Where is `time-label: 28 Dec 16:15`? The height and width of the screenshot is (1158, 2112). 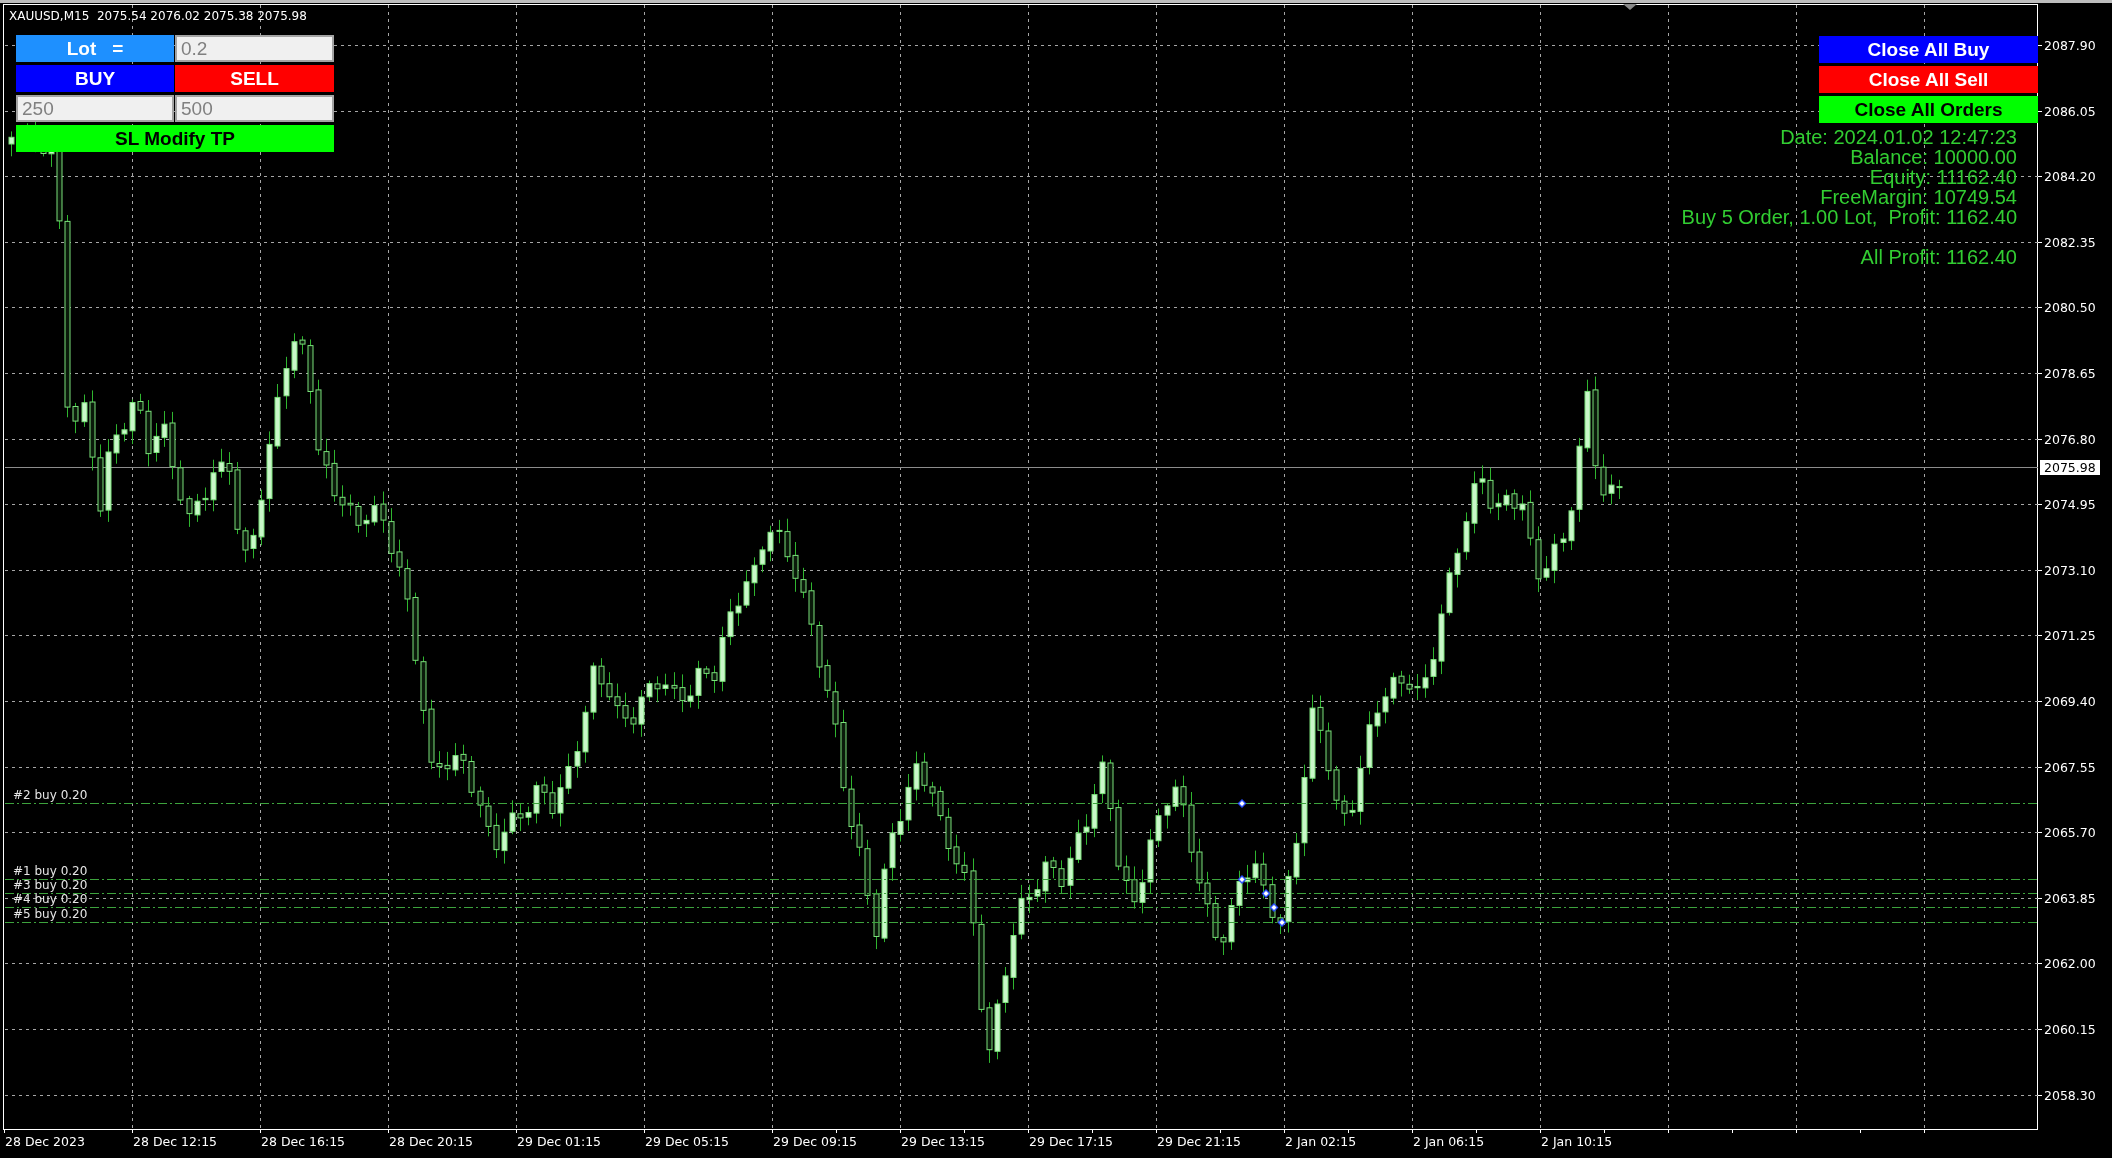 time-label: 28 Dec 16:15 is located at coordinates (303, 1141).